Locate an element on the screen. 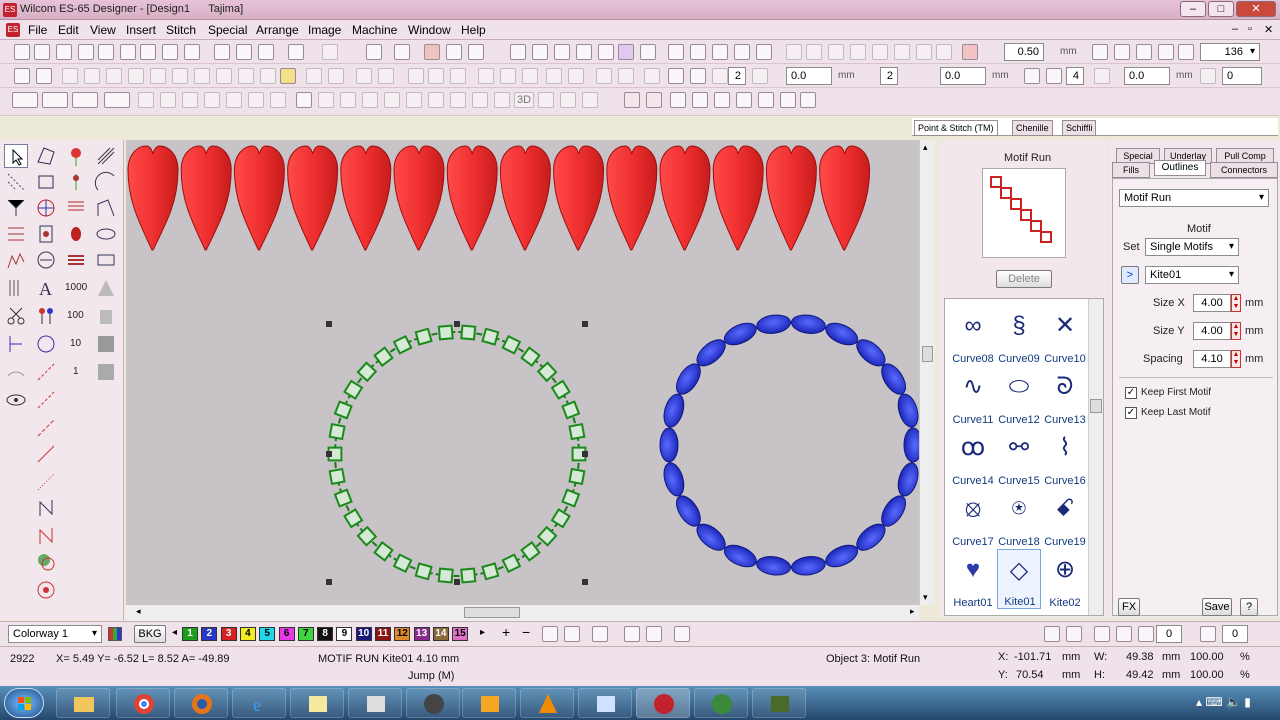 The height and width of the screenshot is (720, 1280). image-5-icon is located at coordinates (764, 52).